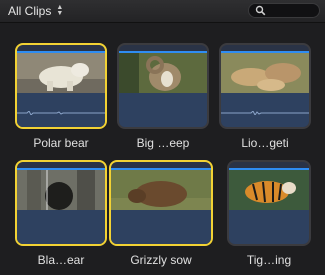  Describe the element at coordinates (269, 260) in the screenshot. I see `clip-name: Tig…ing` at that location.